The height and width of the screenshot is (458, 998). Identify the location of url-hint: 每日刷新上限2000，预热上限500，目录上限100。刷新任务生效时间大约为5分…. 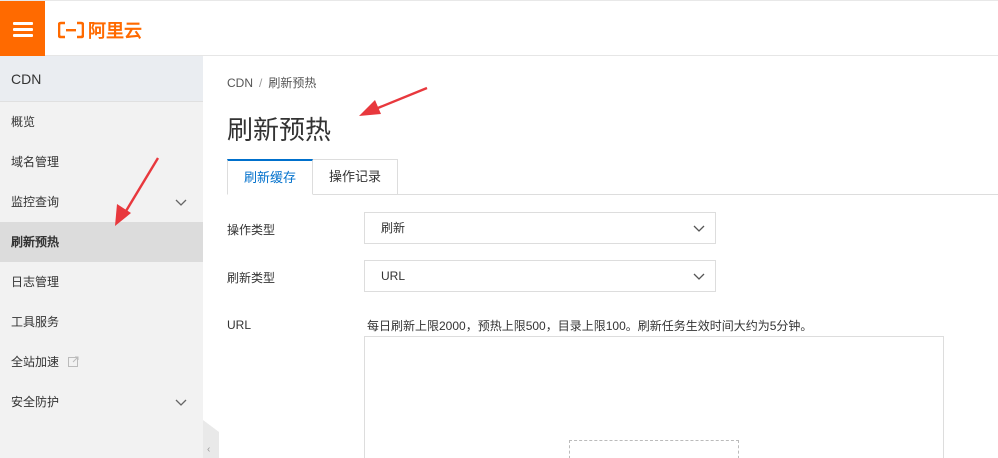
(590, 326).